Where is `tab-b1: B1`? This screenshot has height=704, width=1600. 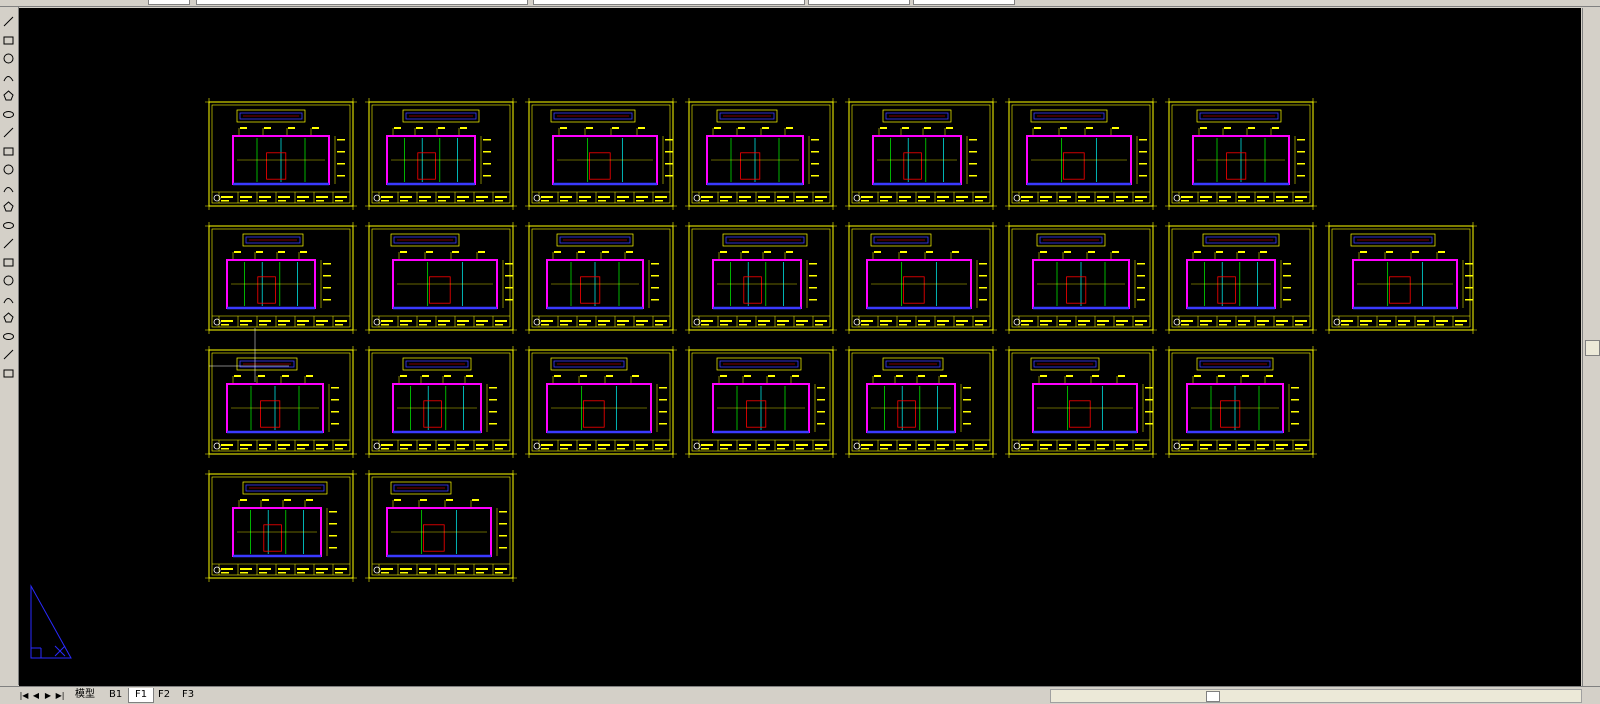 tab-b1: B1 is located at coordinates (115, 695).